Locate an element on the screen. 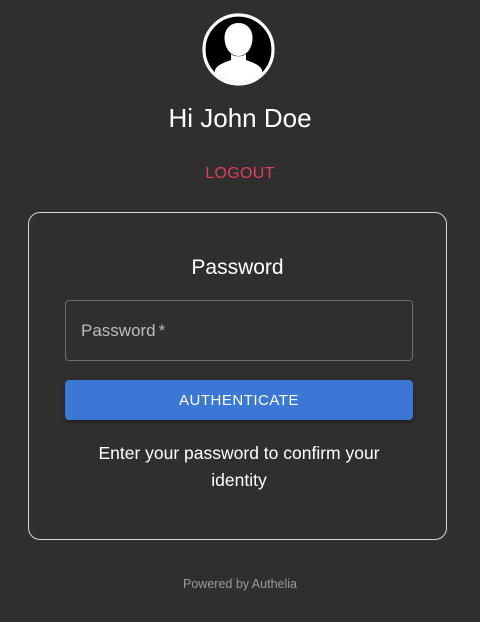 The height and width of the screenshot is (622, 480). authenticate-button: AUTHENTICATE is located at coordinates (239, 400).